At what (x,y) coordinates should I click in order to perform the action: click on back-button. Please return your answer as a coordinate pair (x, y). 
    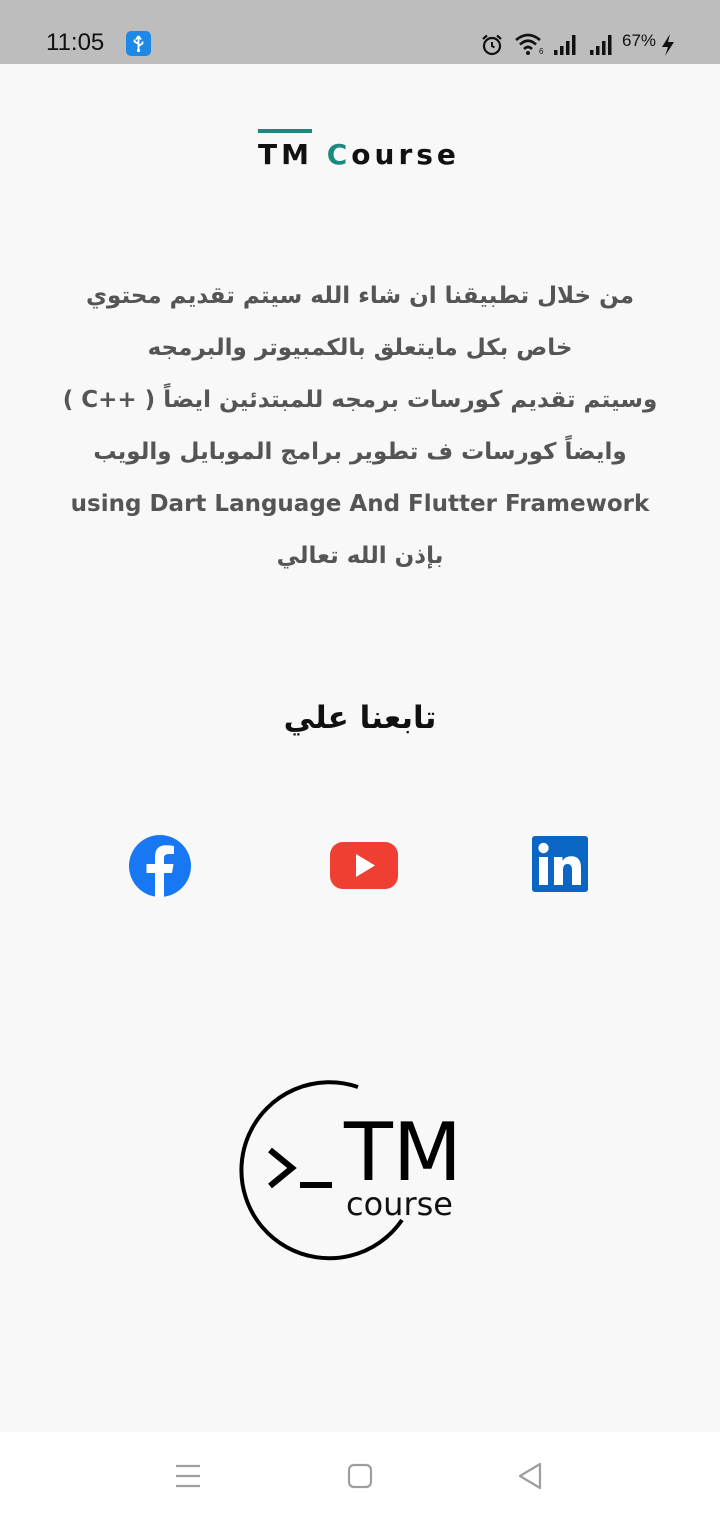
    Looking at the image, I should click on (530, 1476).